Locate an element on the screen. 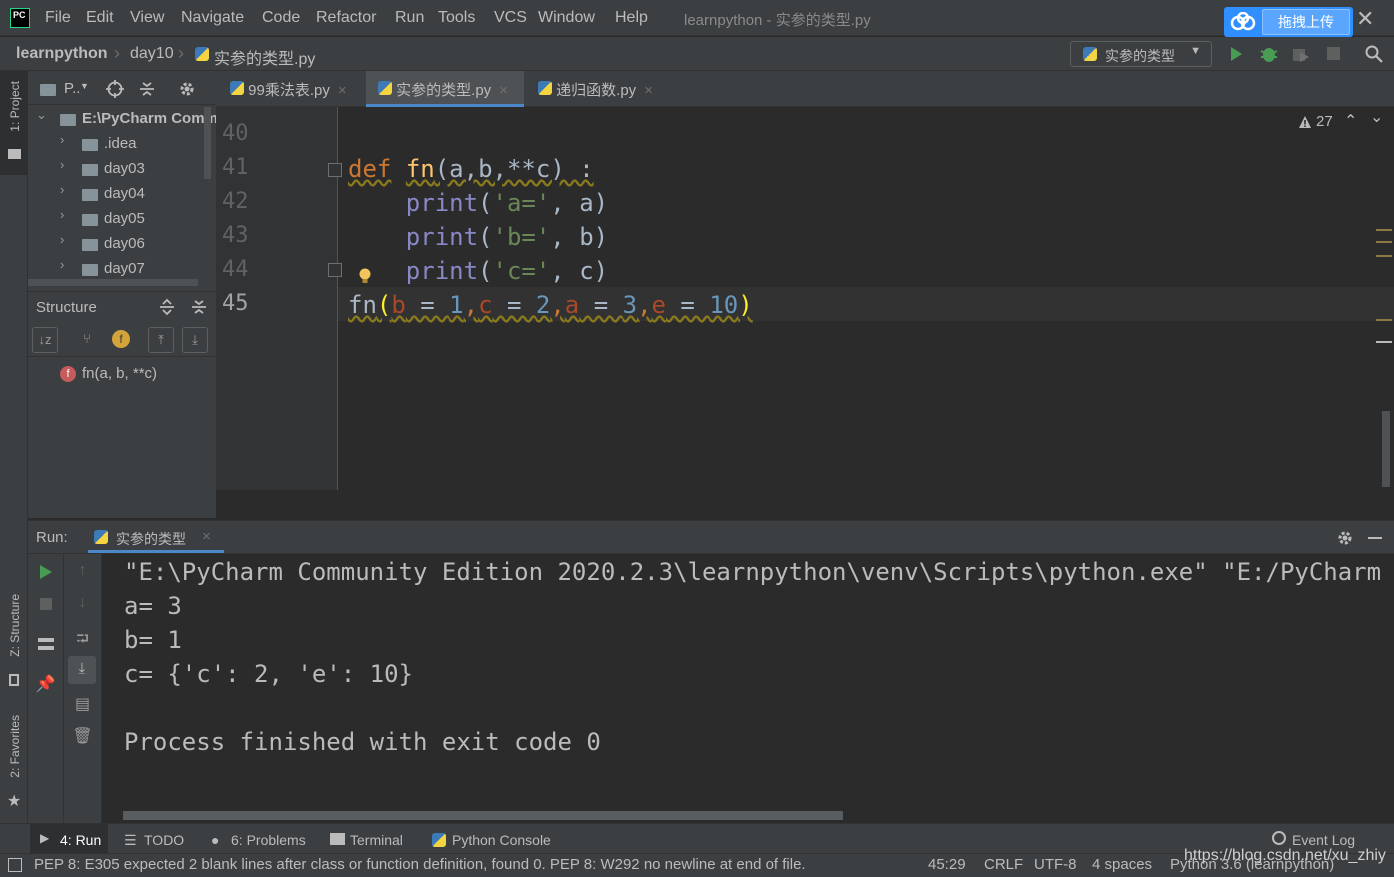 The width and height of the screenshot is (1394, 877). root-folder-label: E:\PyCharm Comm is located at coordinates (150, 118).